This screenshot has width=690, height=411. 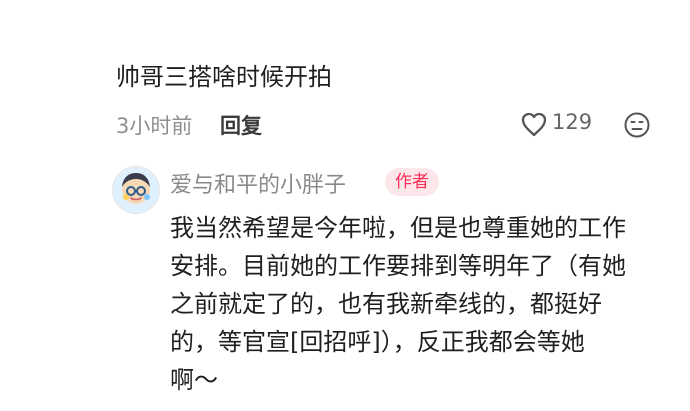 What do you see at coordinates (377, 342) in the screenshot?
I see `reply-line: 的，等官宣[回招呼]），反正我都会等她` at bounding box center [377, 342].